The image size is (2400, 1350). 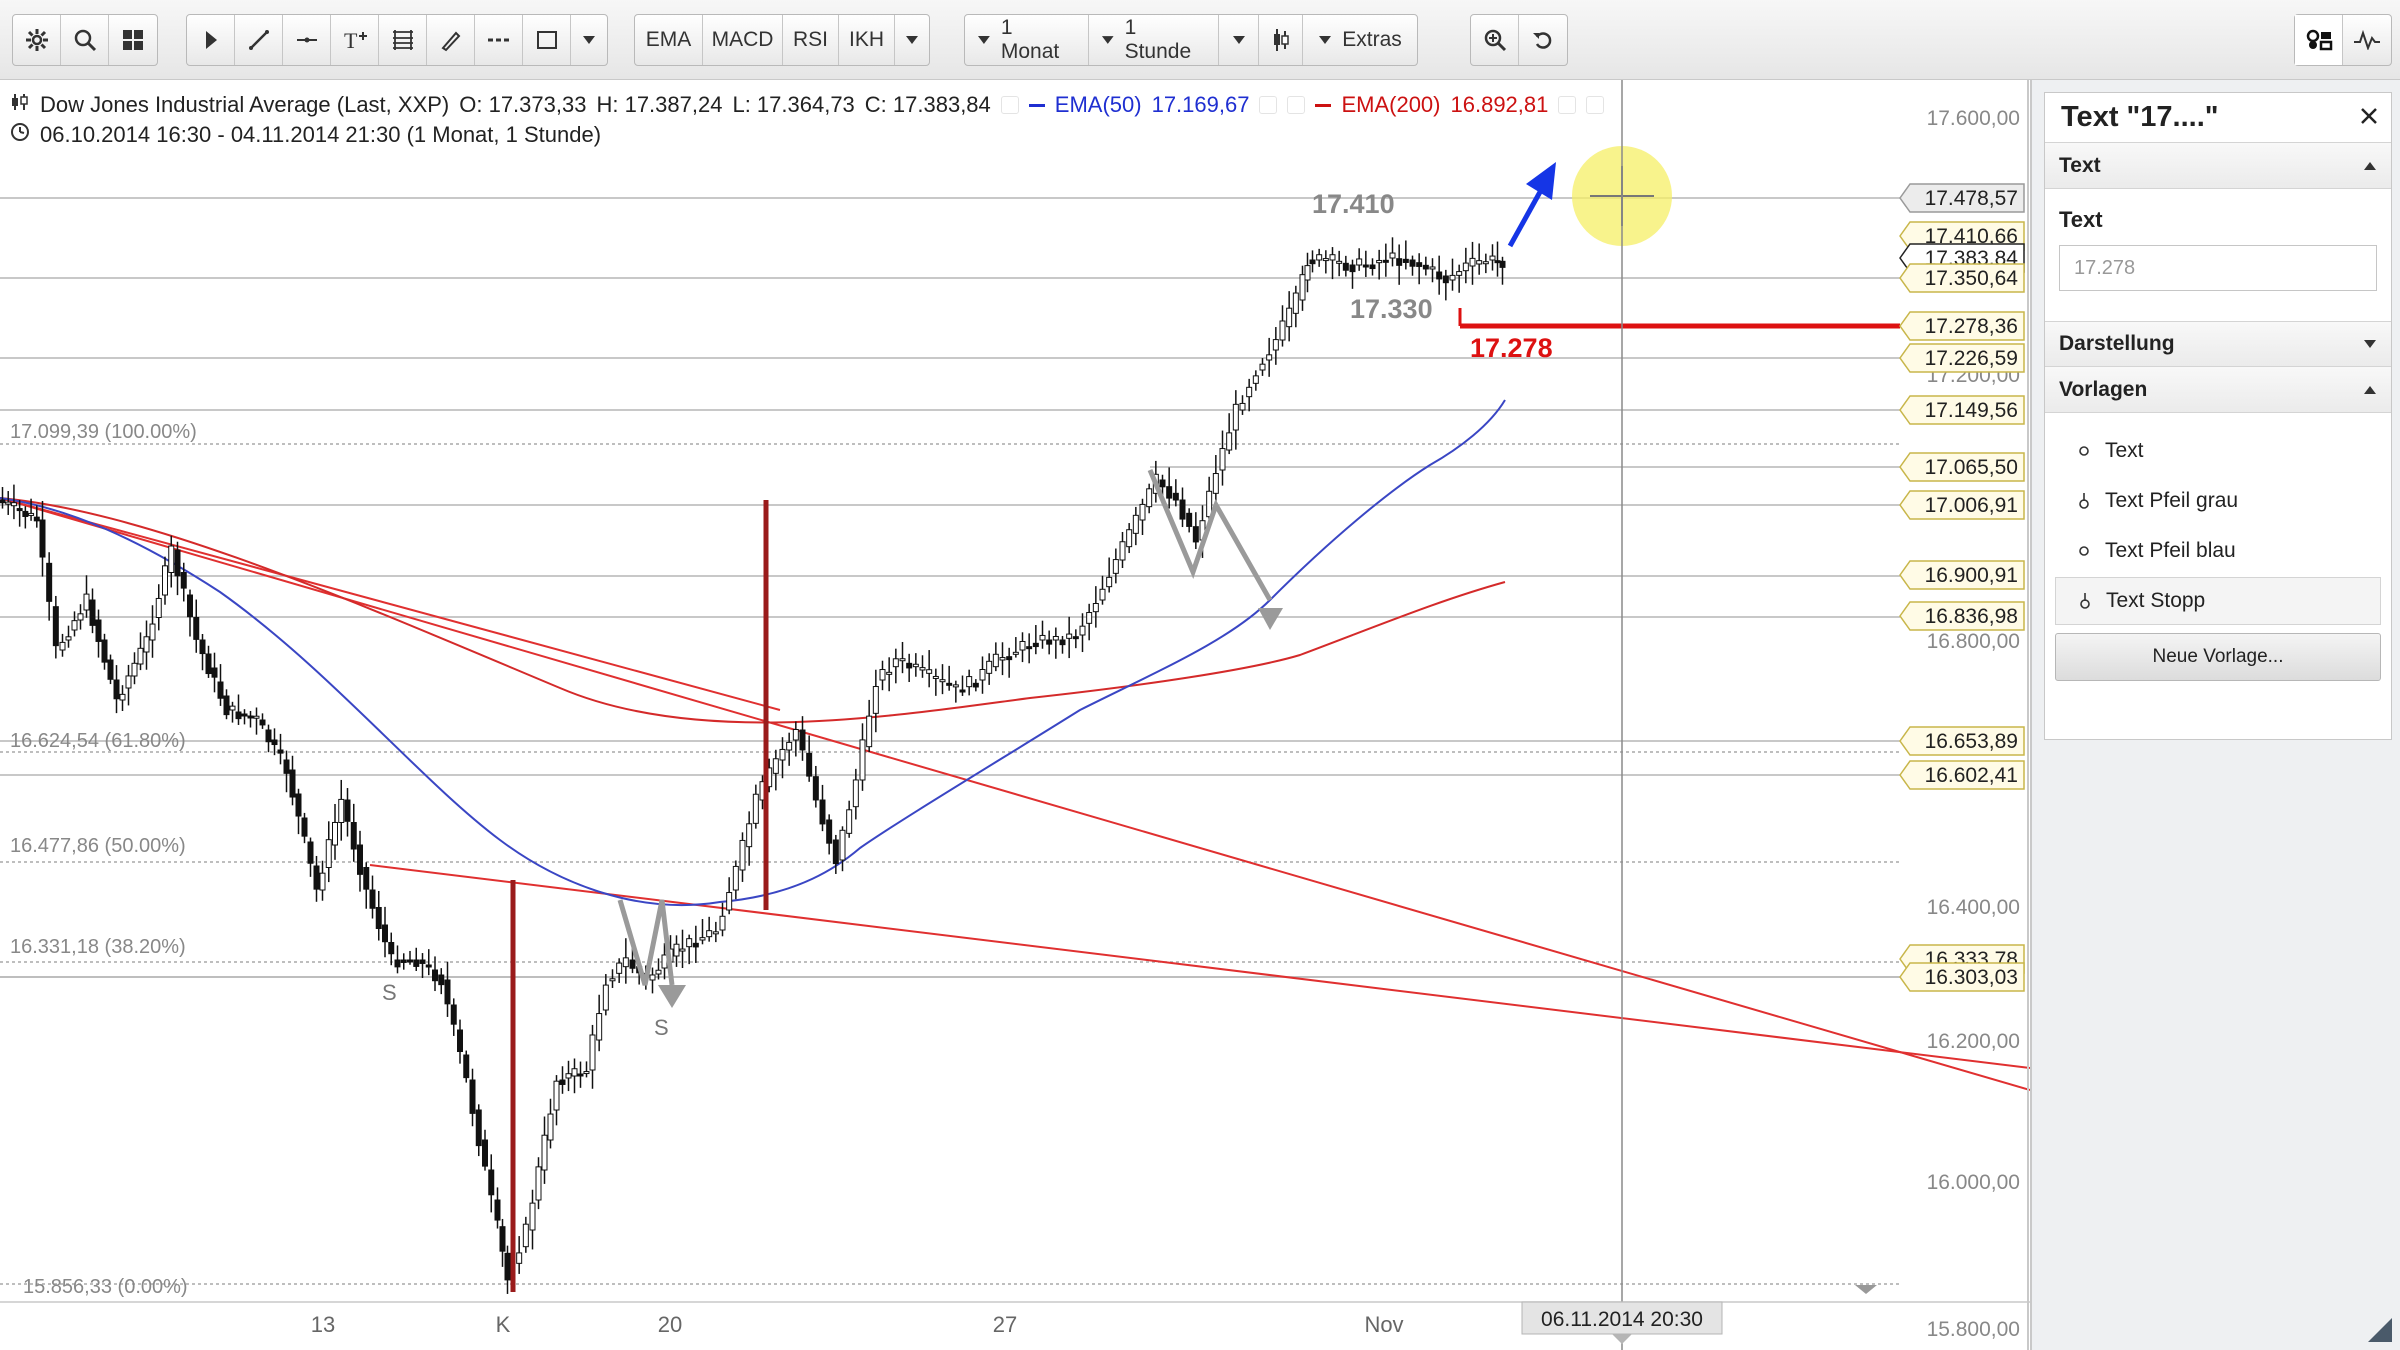 What do you see at coordinates (1595, 105) in the screenshot?
I see `ema200-remove-icon` at bounding box center [1595, 105].